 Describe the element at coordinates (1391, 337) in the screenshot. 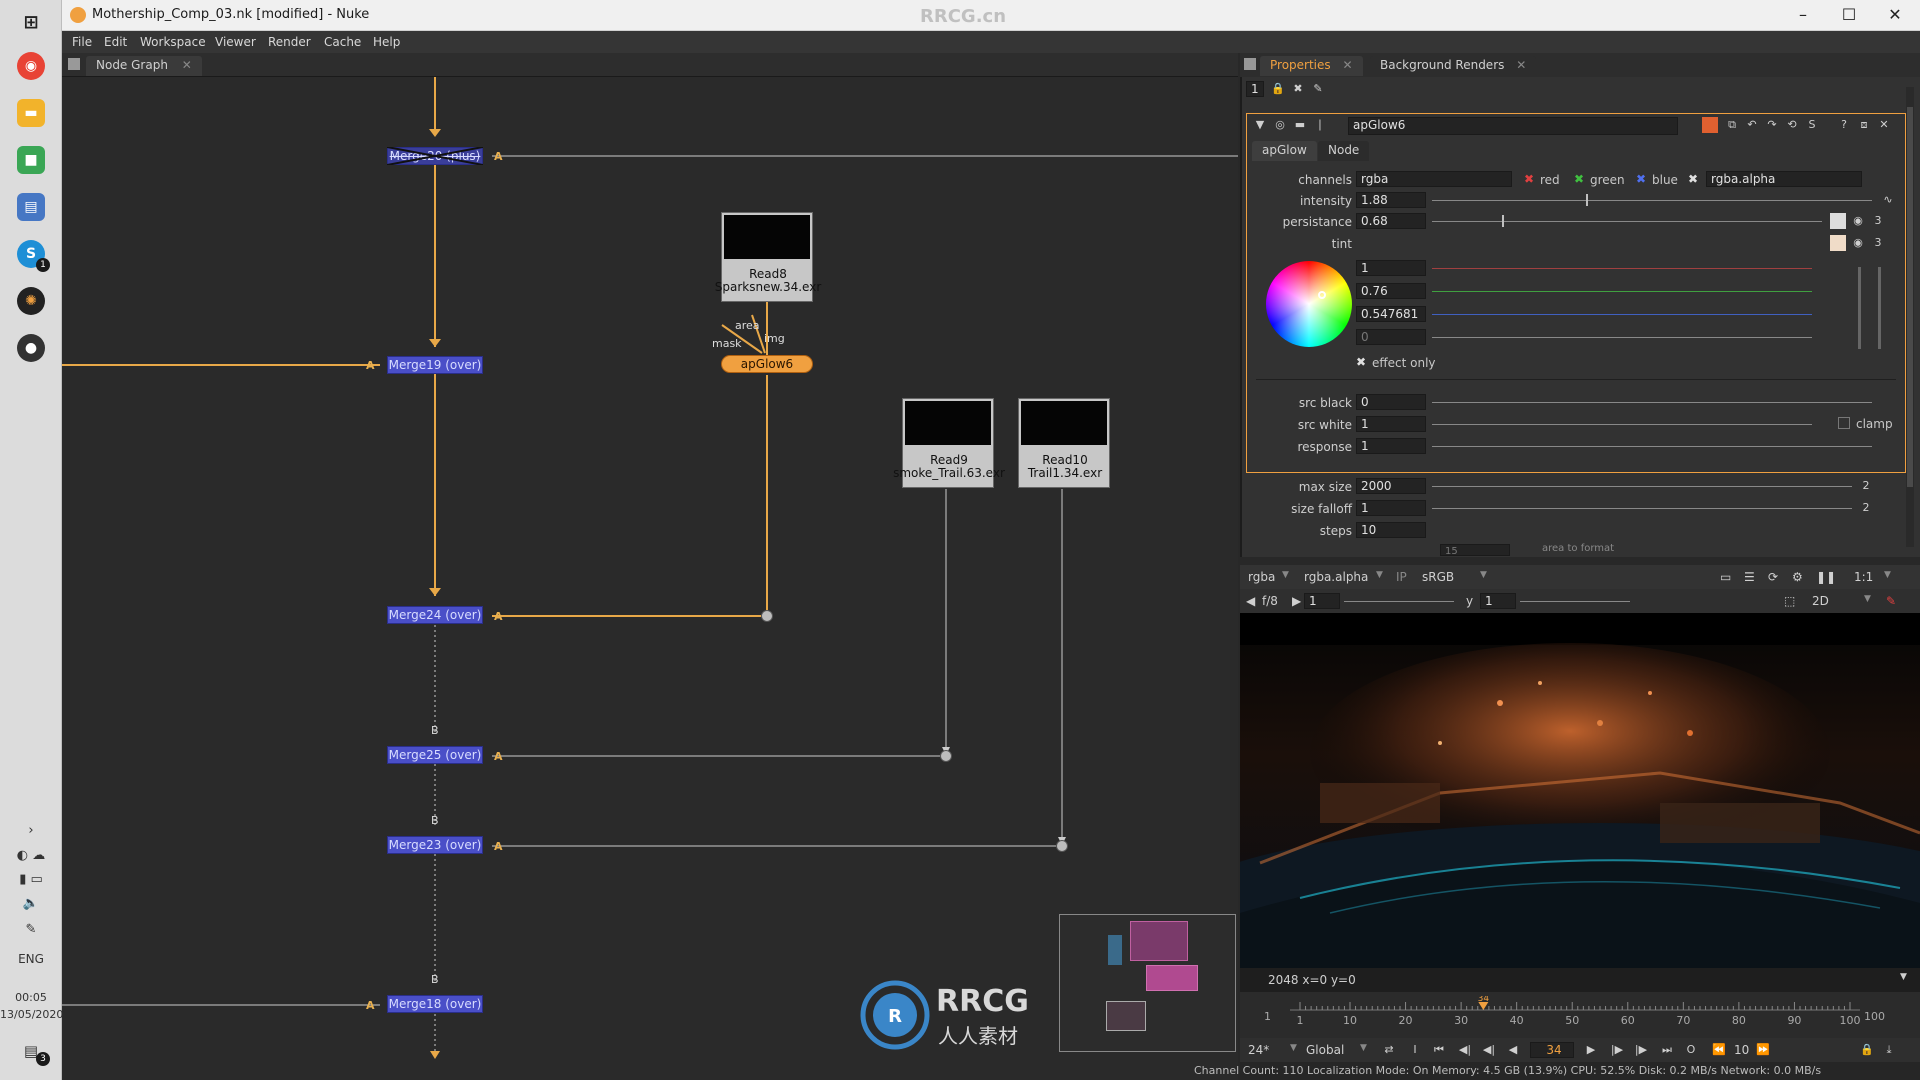

I see `tint-a-field: 0` at that location.